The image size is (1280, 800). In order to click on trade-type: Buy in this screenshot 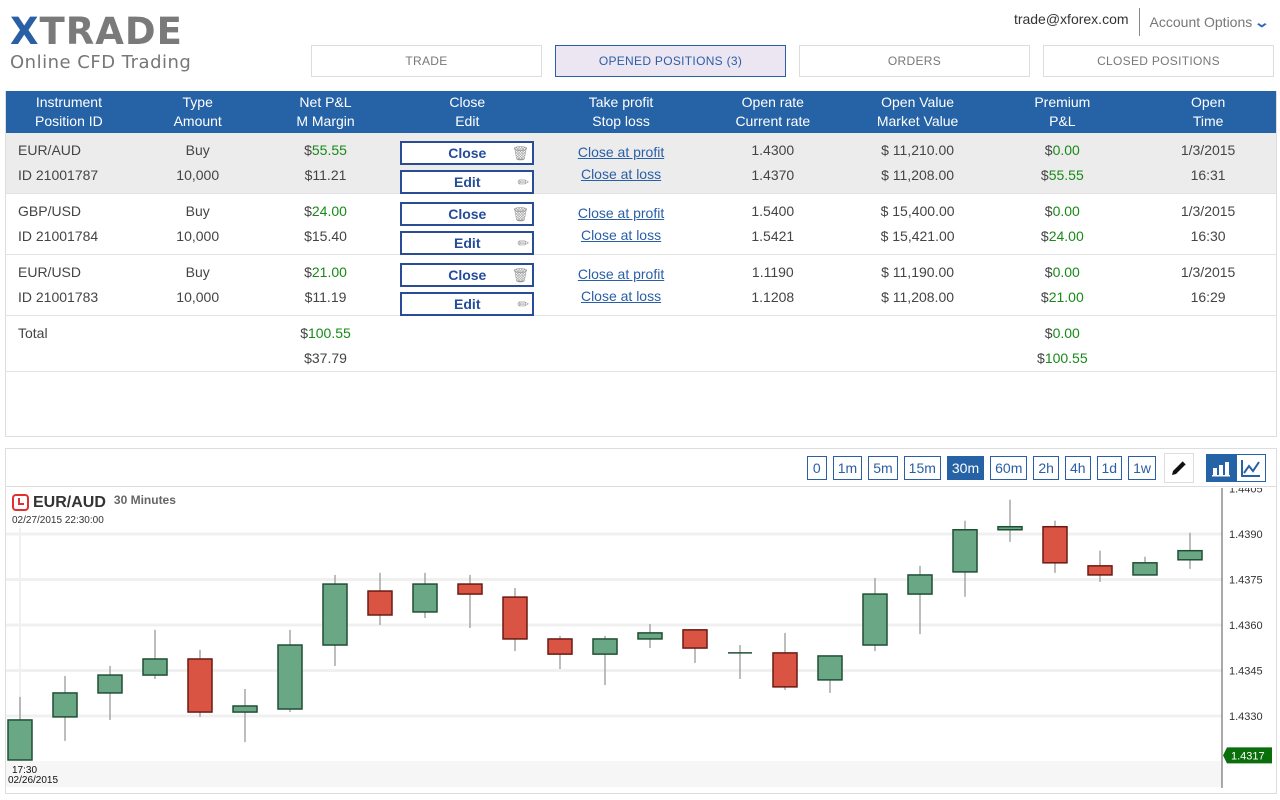, I will do `click(197, 150)`.